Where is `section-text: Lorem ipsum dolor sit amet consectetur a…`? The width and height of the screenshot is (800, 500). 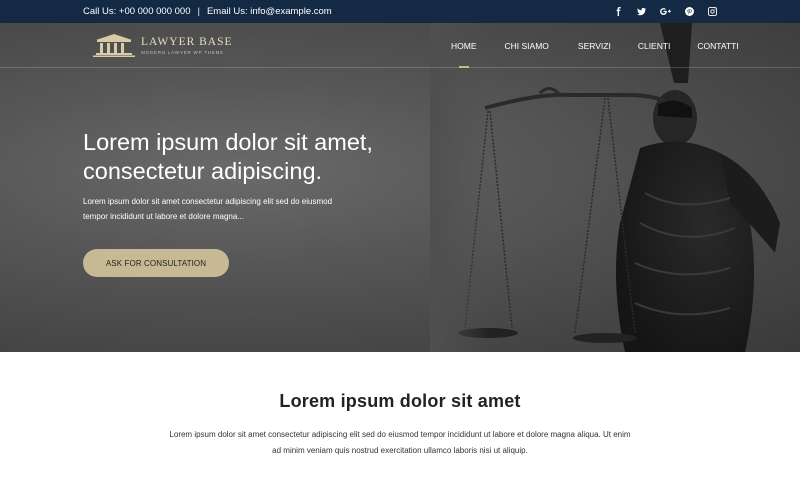 section-text: Lorem ipsum dolor sit amet consectetur a… is located at coordinates (400, 443).